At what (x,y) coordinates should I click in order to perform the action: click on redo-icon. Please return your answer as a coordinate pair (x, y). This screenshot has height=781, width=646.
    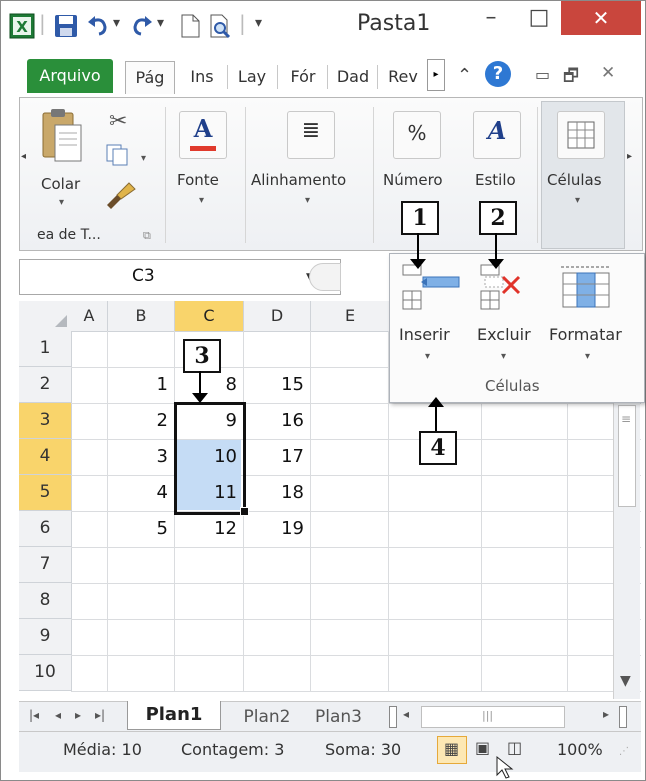
    Looking at the image, I should click on (142, 26).